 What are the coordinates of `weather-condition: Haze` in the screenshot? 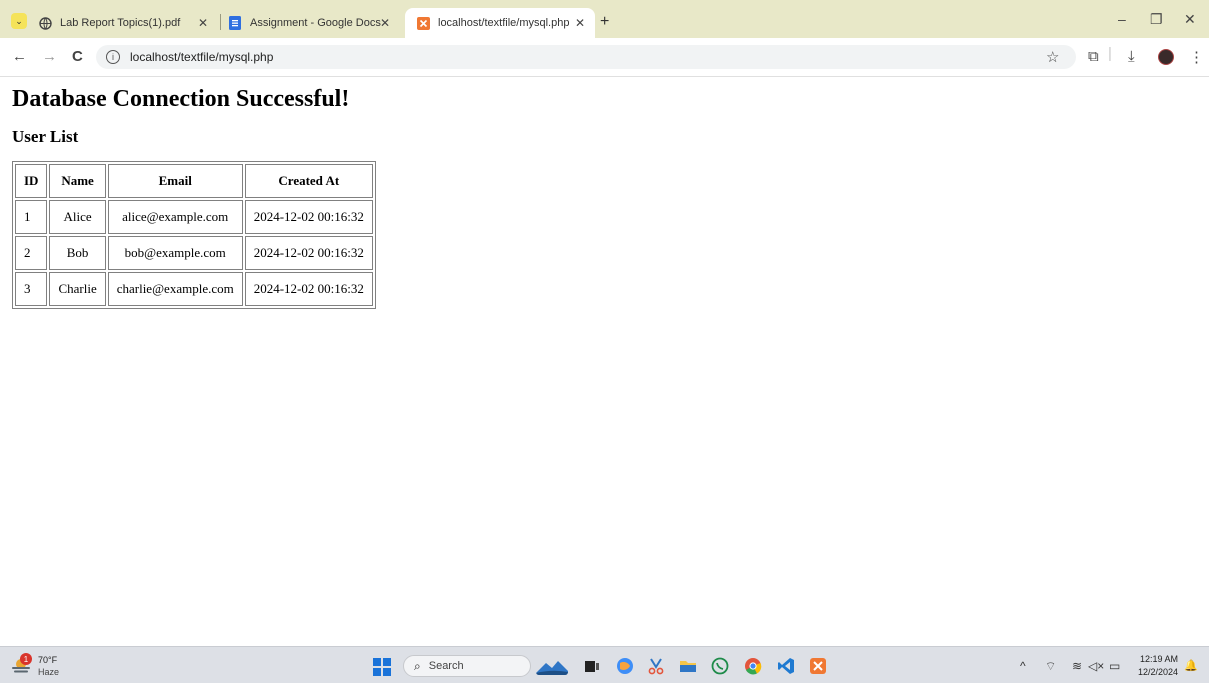 It's located at (48, 672).